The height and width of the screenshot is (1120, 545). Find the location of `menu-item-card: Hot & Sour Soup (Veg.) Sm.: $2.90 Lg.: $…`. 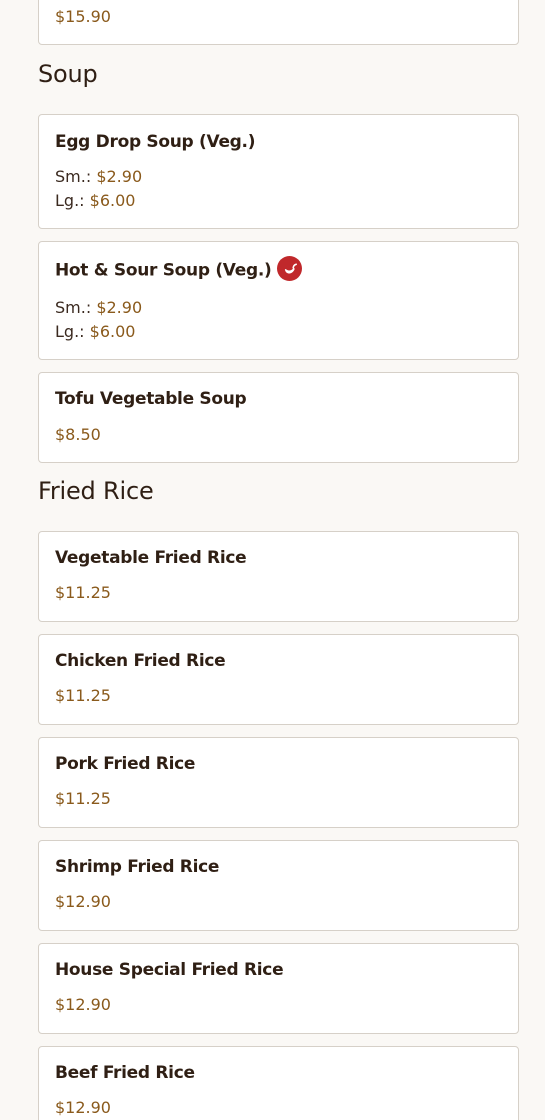

menu-item-card: Hot & Sour Soup (Veg.) Sm.: $2.90 Lg.: $… is located at coordinates (278, 300).